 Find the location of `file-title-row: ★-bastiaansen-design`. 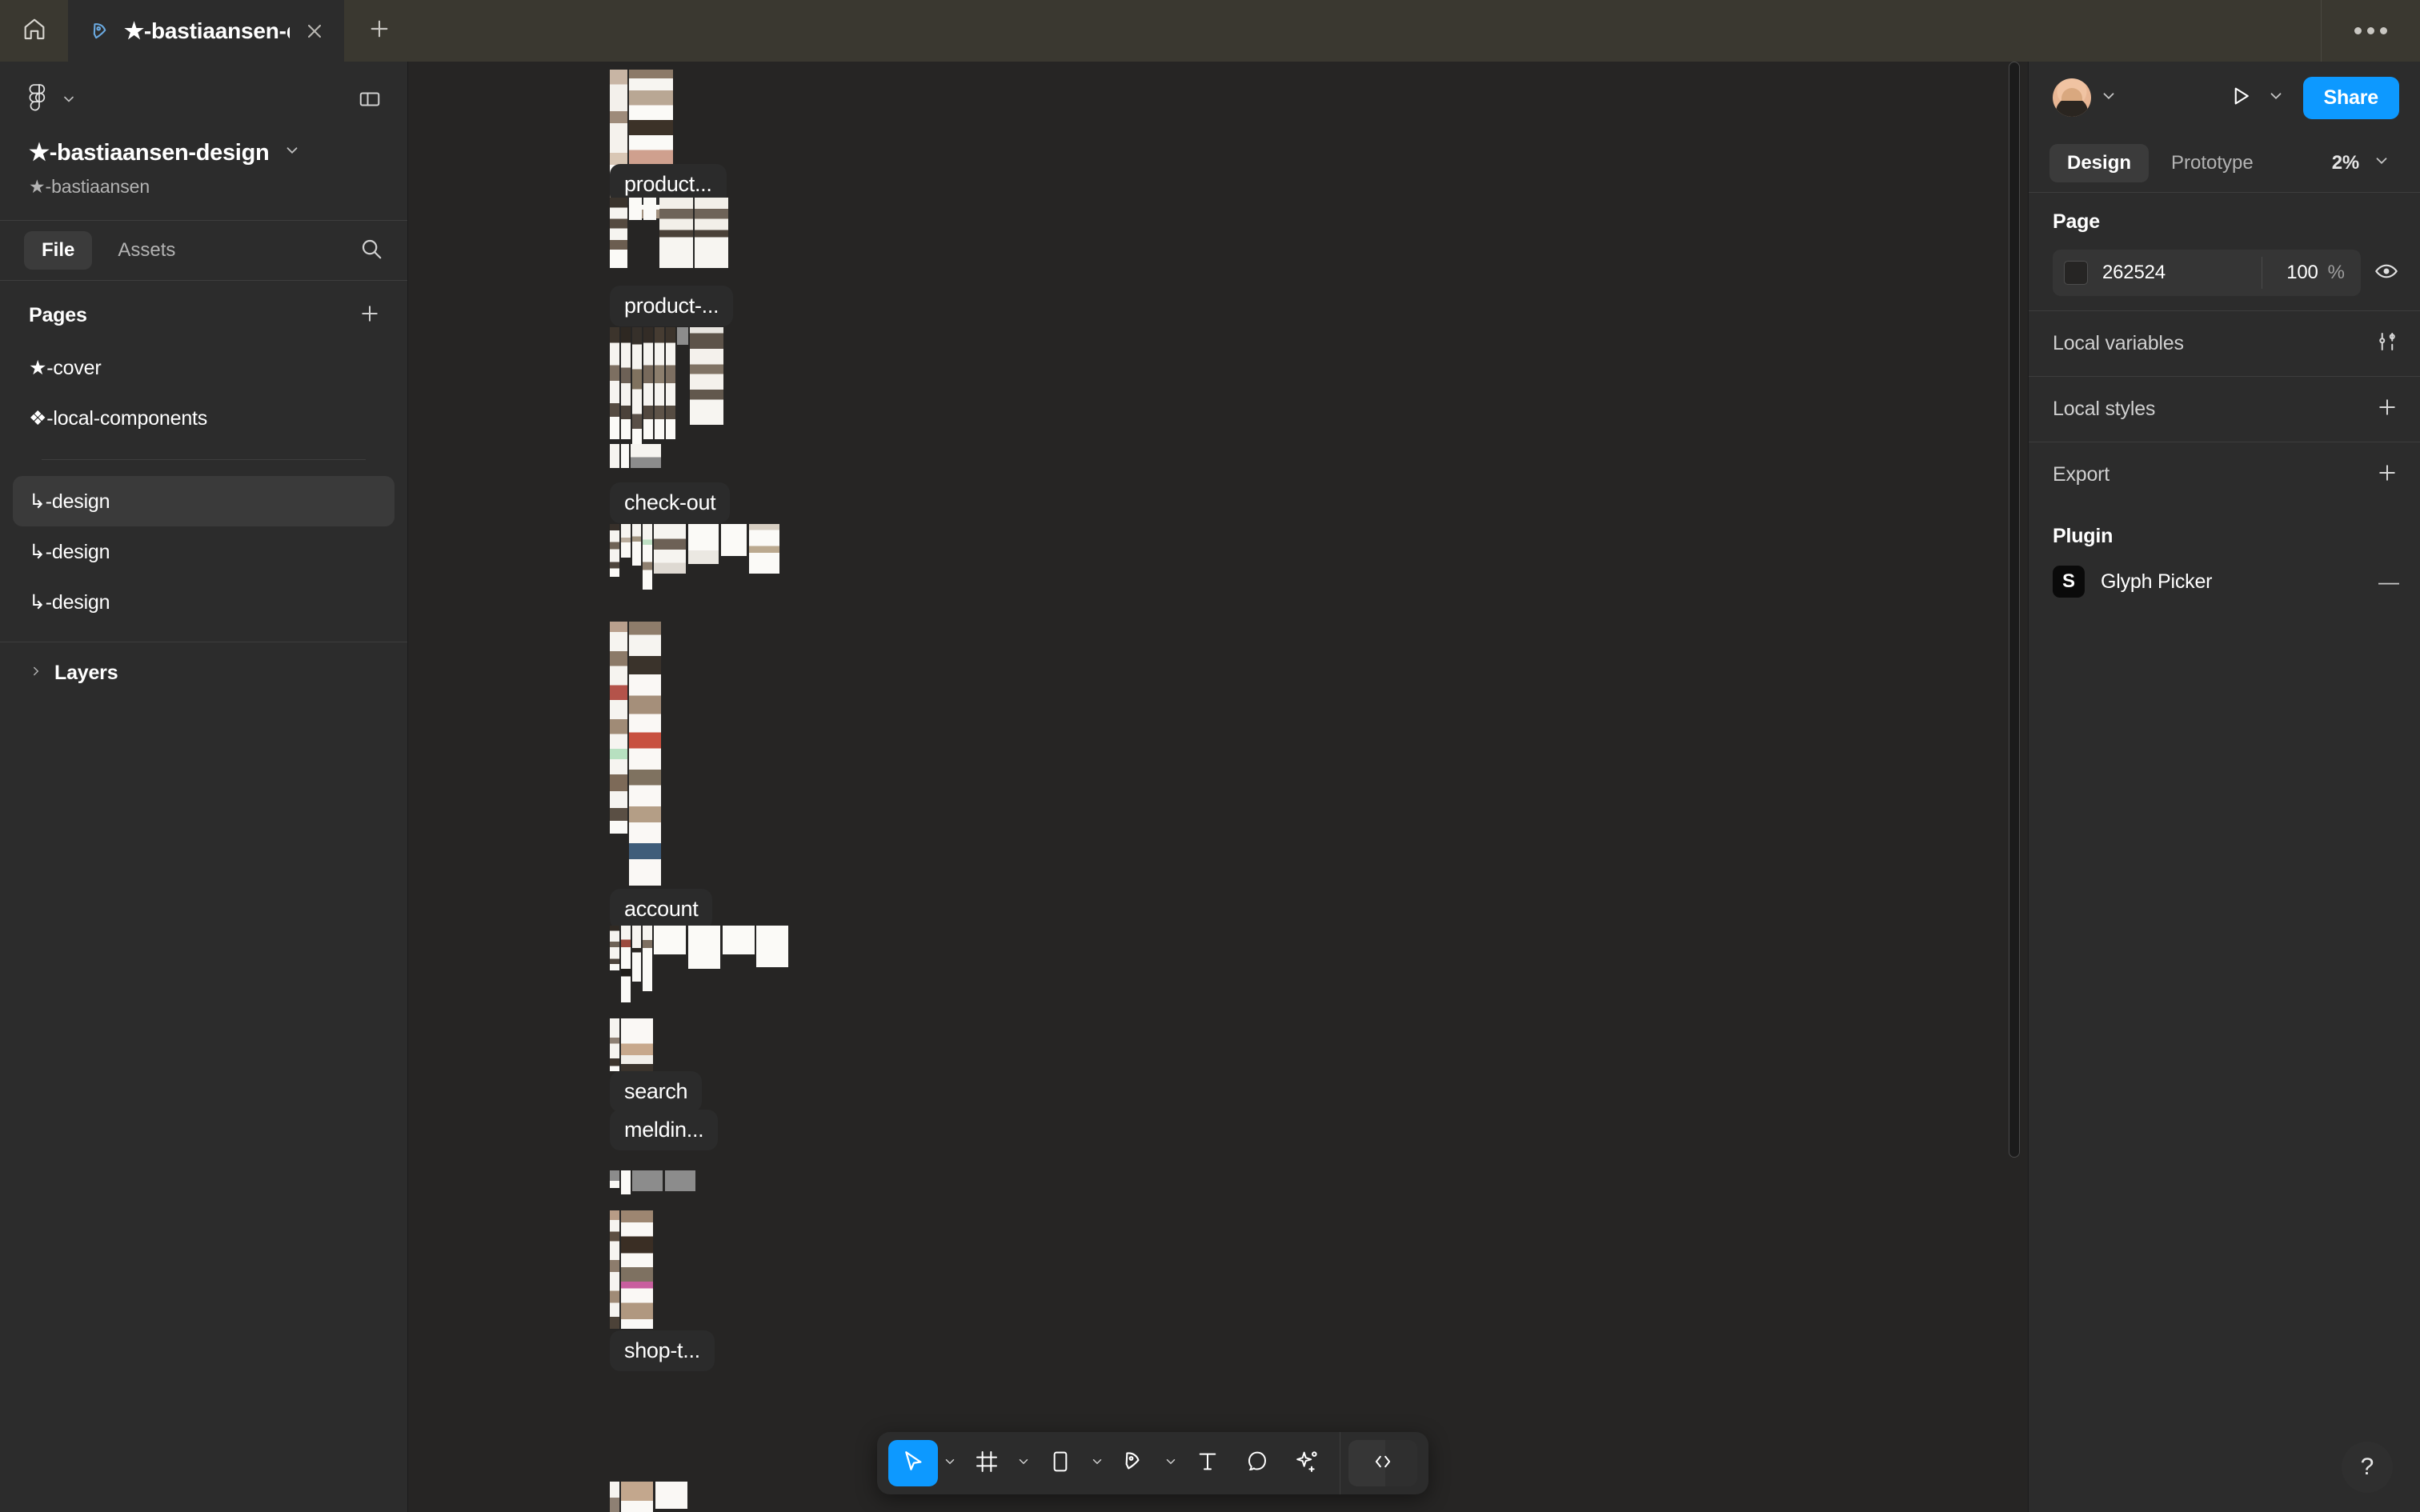

file-title-row: ★-bastiaansen-design is located at coordinates (204, 152).